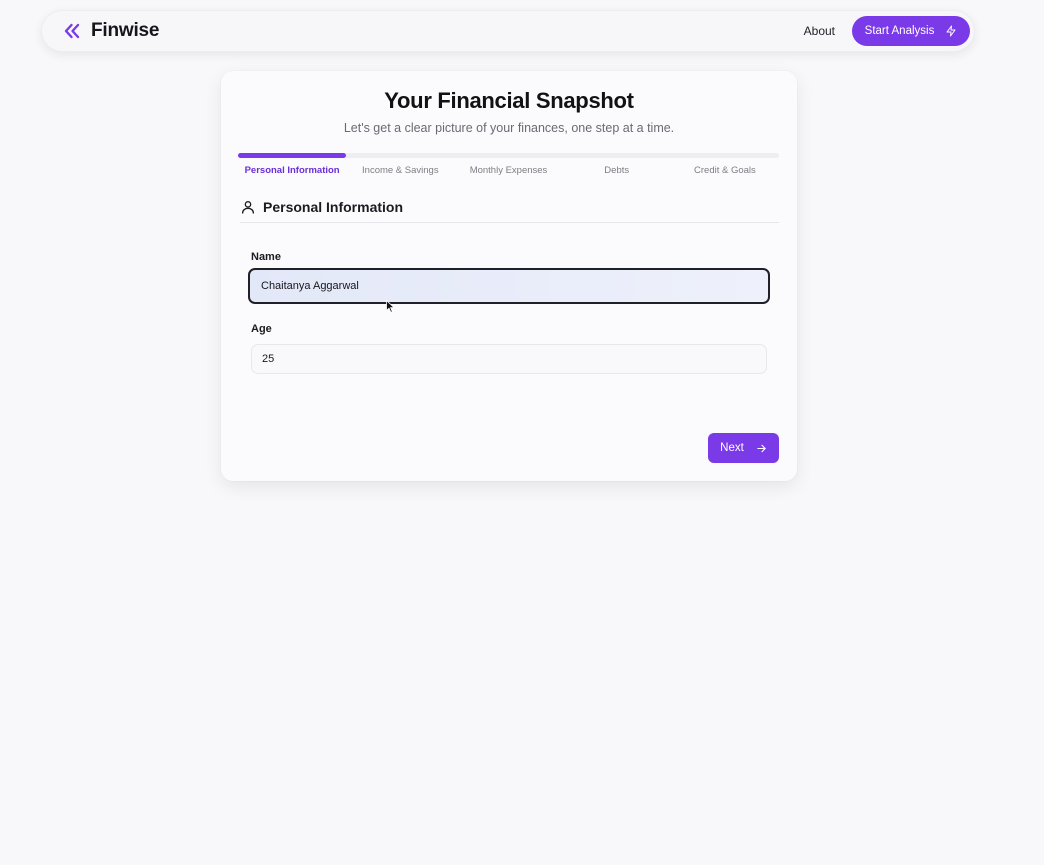 This screenshot has height=865, width=1044. Describe the element at coordinates (761, 448) in the screenshot. I see `arrow-right-icon` at that location.